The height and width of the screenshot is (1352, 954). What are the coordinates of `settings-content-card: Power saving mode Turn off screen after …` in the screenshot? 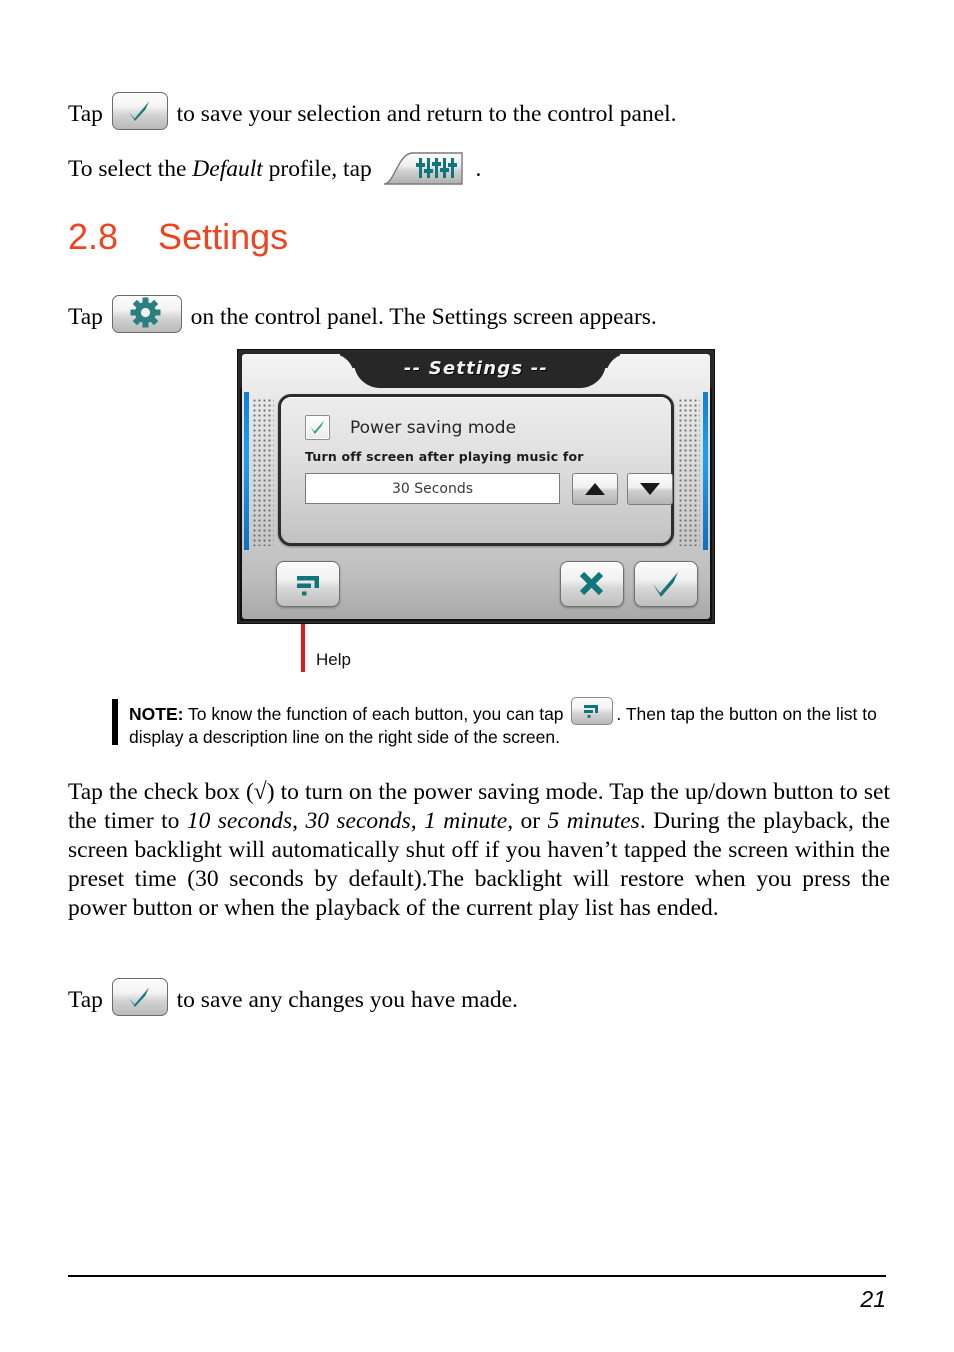 It's located at (476, 470).